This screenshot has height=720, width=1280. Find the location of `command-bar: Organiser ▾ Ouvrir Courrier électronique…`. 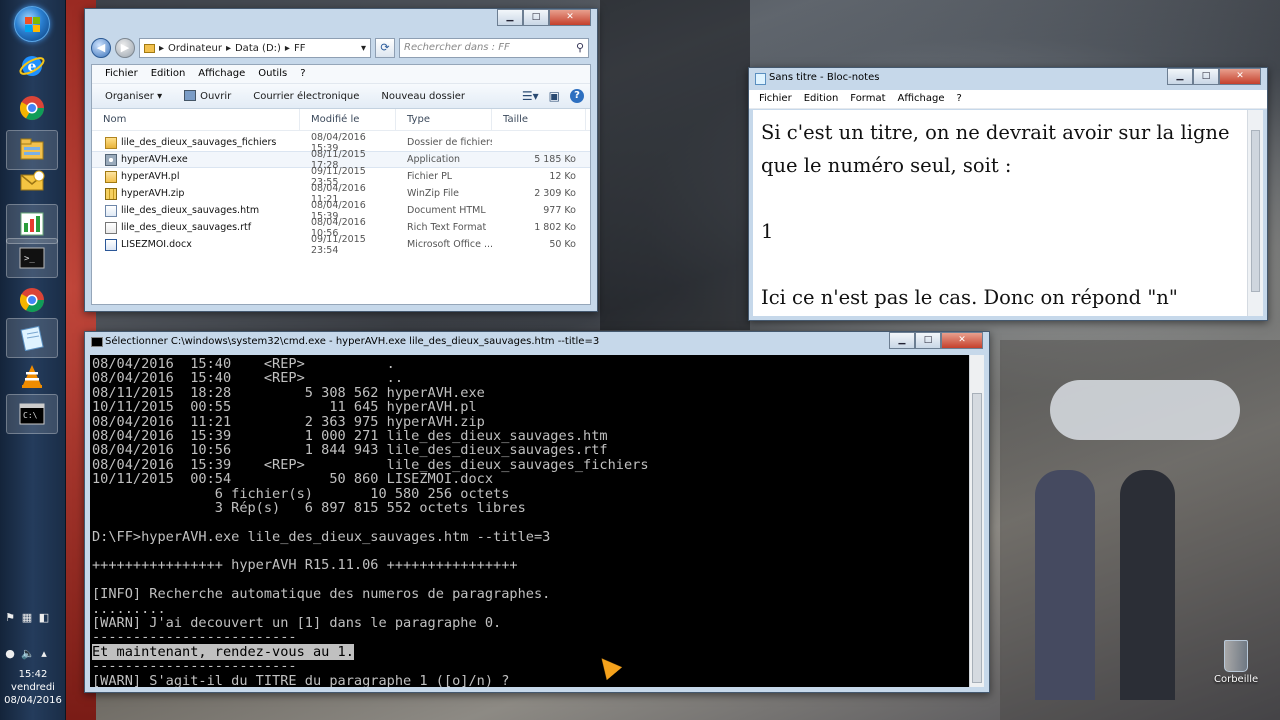

command-bar: Organiser ▾ Ouvrir Courrier électronique… is located at coordinates (341, 96).